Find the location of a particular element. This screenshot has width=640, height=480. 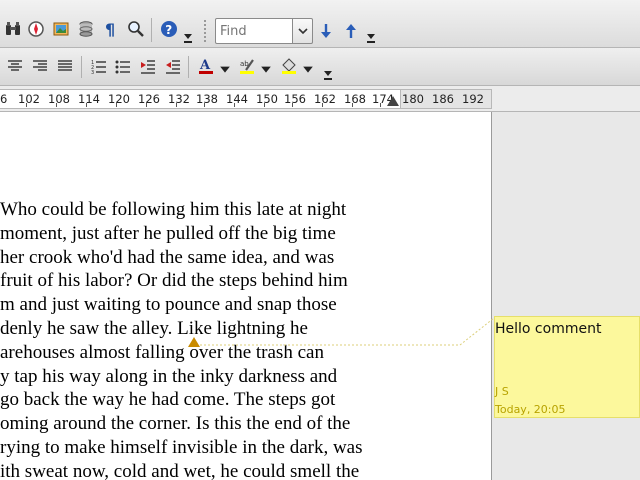

formatting-toolbar-overflow-chevron-icon is located at coordinates (328, 72).